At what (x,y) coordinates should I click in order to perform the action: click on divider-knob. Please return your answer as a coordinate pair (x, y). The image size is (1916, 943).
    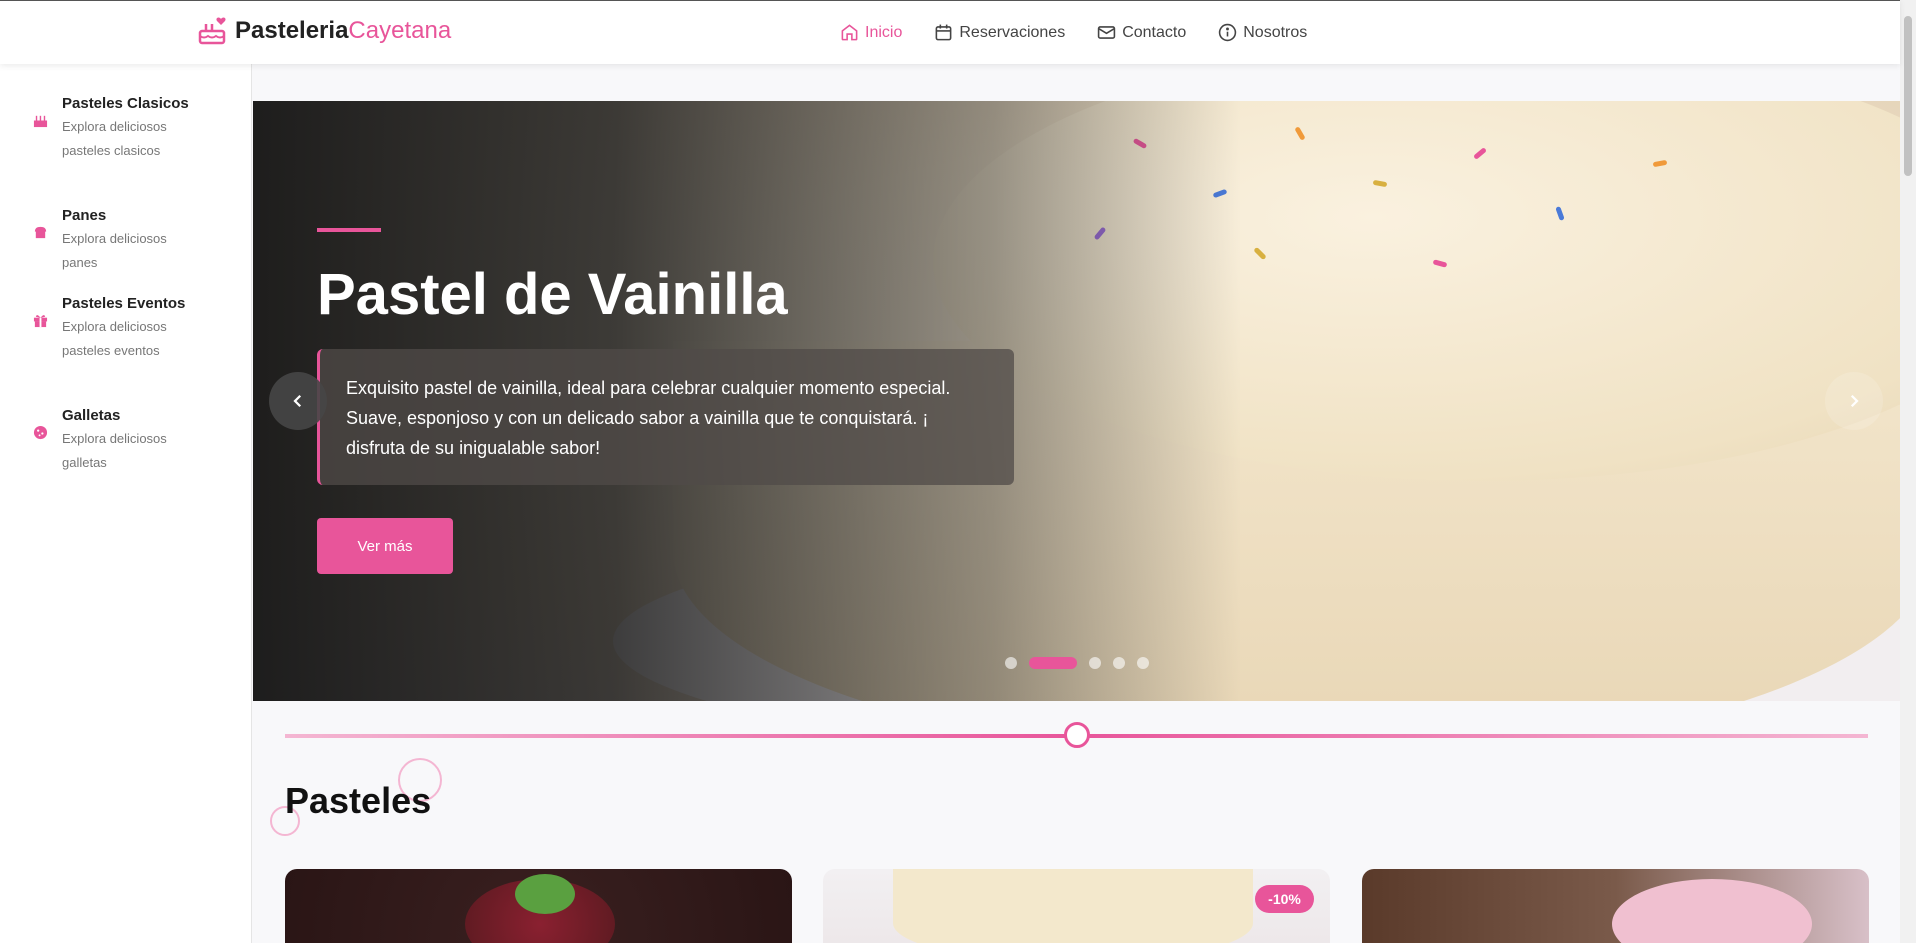
    Looking at the image, I should click on (1077, 735).